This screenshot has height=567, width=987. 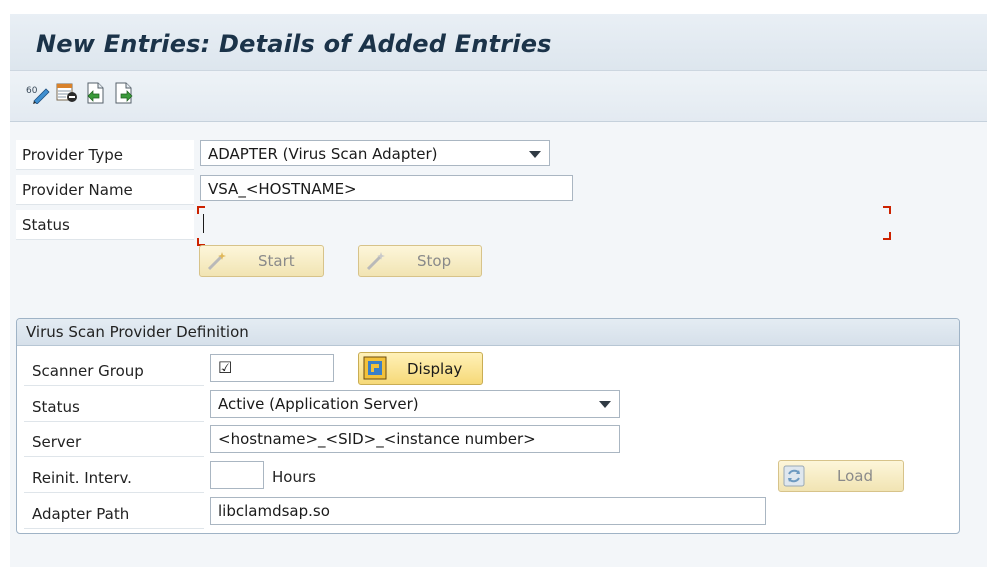 I want to click on change-display-icon: 60, so click(x=38, y=93).